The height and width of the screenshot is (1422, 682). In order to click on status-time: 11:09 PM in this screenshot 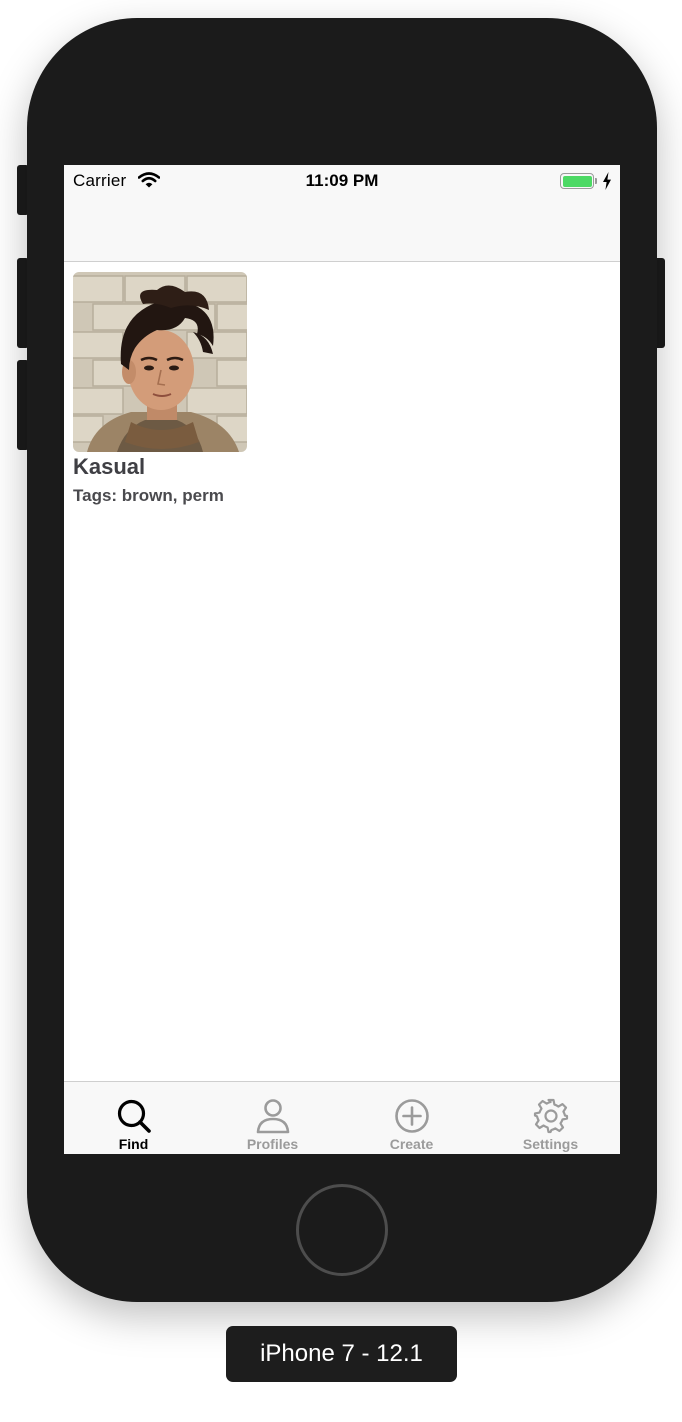, I will do `click(342, 180)`.